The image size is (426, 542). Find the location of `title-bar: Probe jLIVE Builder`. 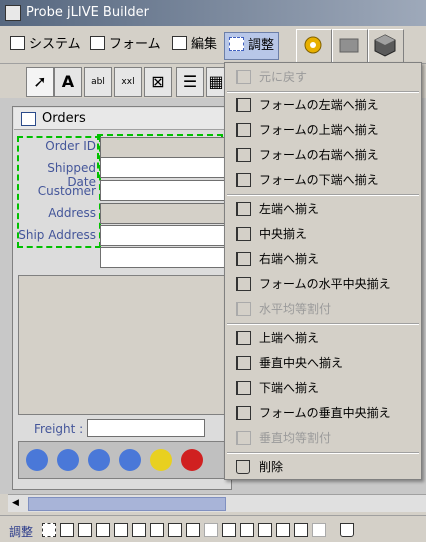

title-bar: Probe jLIVE Builder is located at coordinates (213, 13).